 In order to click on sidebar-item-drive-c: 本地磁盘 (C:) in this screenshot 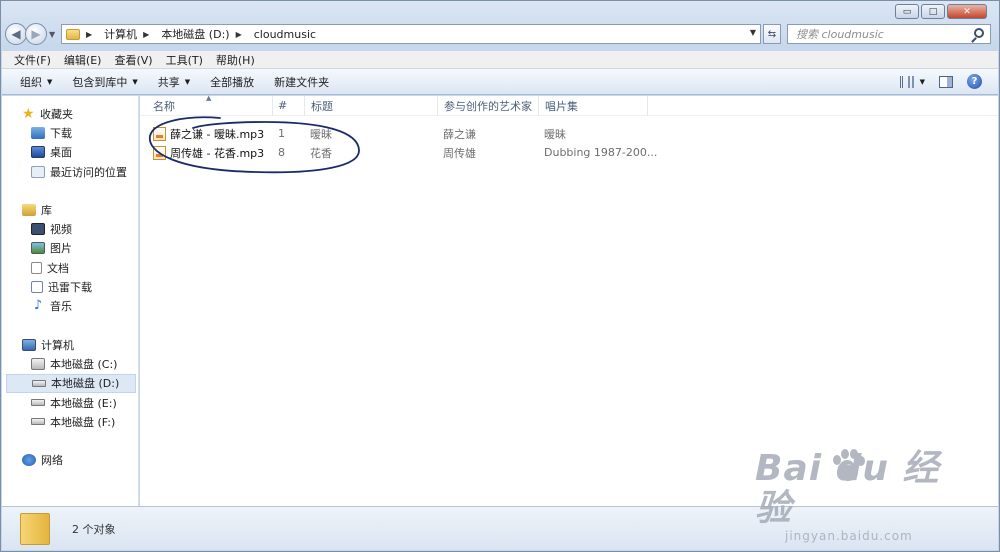, I will do `click(70, 363)`.